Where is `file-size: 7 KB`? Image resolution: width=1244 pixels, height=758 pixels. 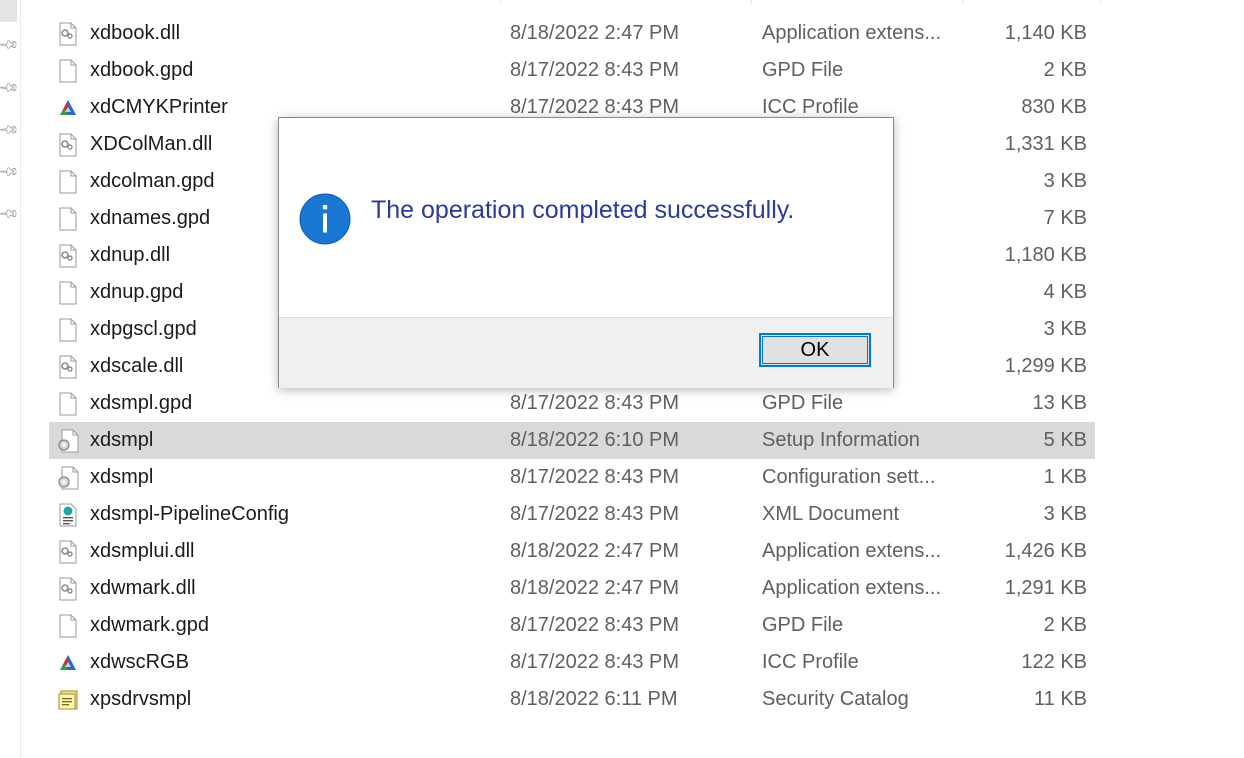 file-size: 7 KB is located at coordinates (1065, 218).